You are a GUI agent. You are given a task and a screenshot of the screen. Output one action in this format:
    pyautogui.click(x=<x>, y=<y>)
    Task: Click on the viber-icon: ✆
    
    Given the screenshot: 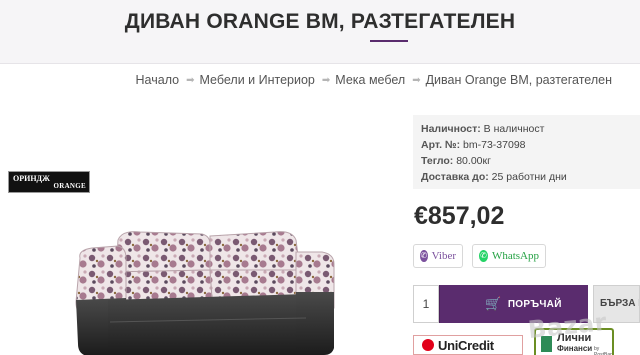 What is the action you would take?
    pyautogui.click(x=424, y=256)
    